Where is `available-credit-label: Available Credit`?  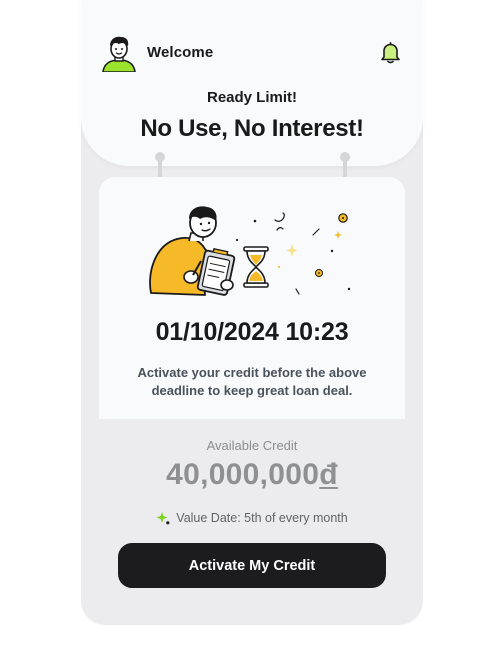 available-credit-label: Available Credit is located at coordinates (252, 445).